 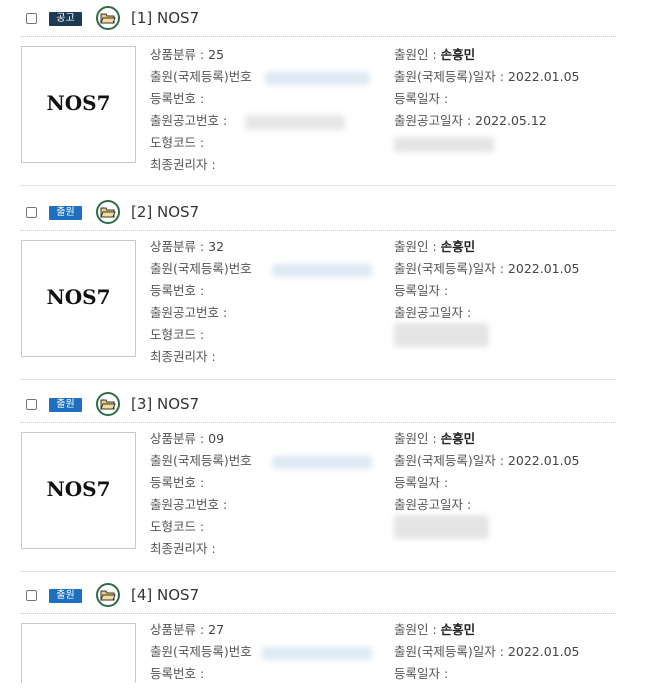 What do you see at coordinates (165, 212) in the screenshot?
I see `result-title-link: [2] NOS7` at bounding box center [165, 212].